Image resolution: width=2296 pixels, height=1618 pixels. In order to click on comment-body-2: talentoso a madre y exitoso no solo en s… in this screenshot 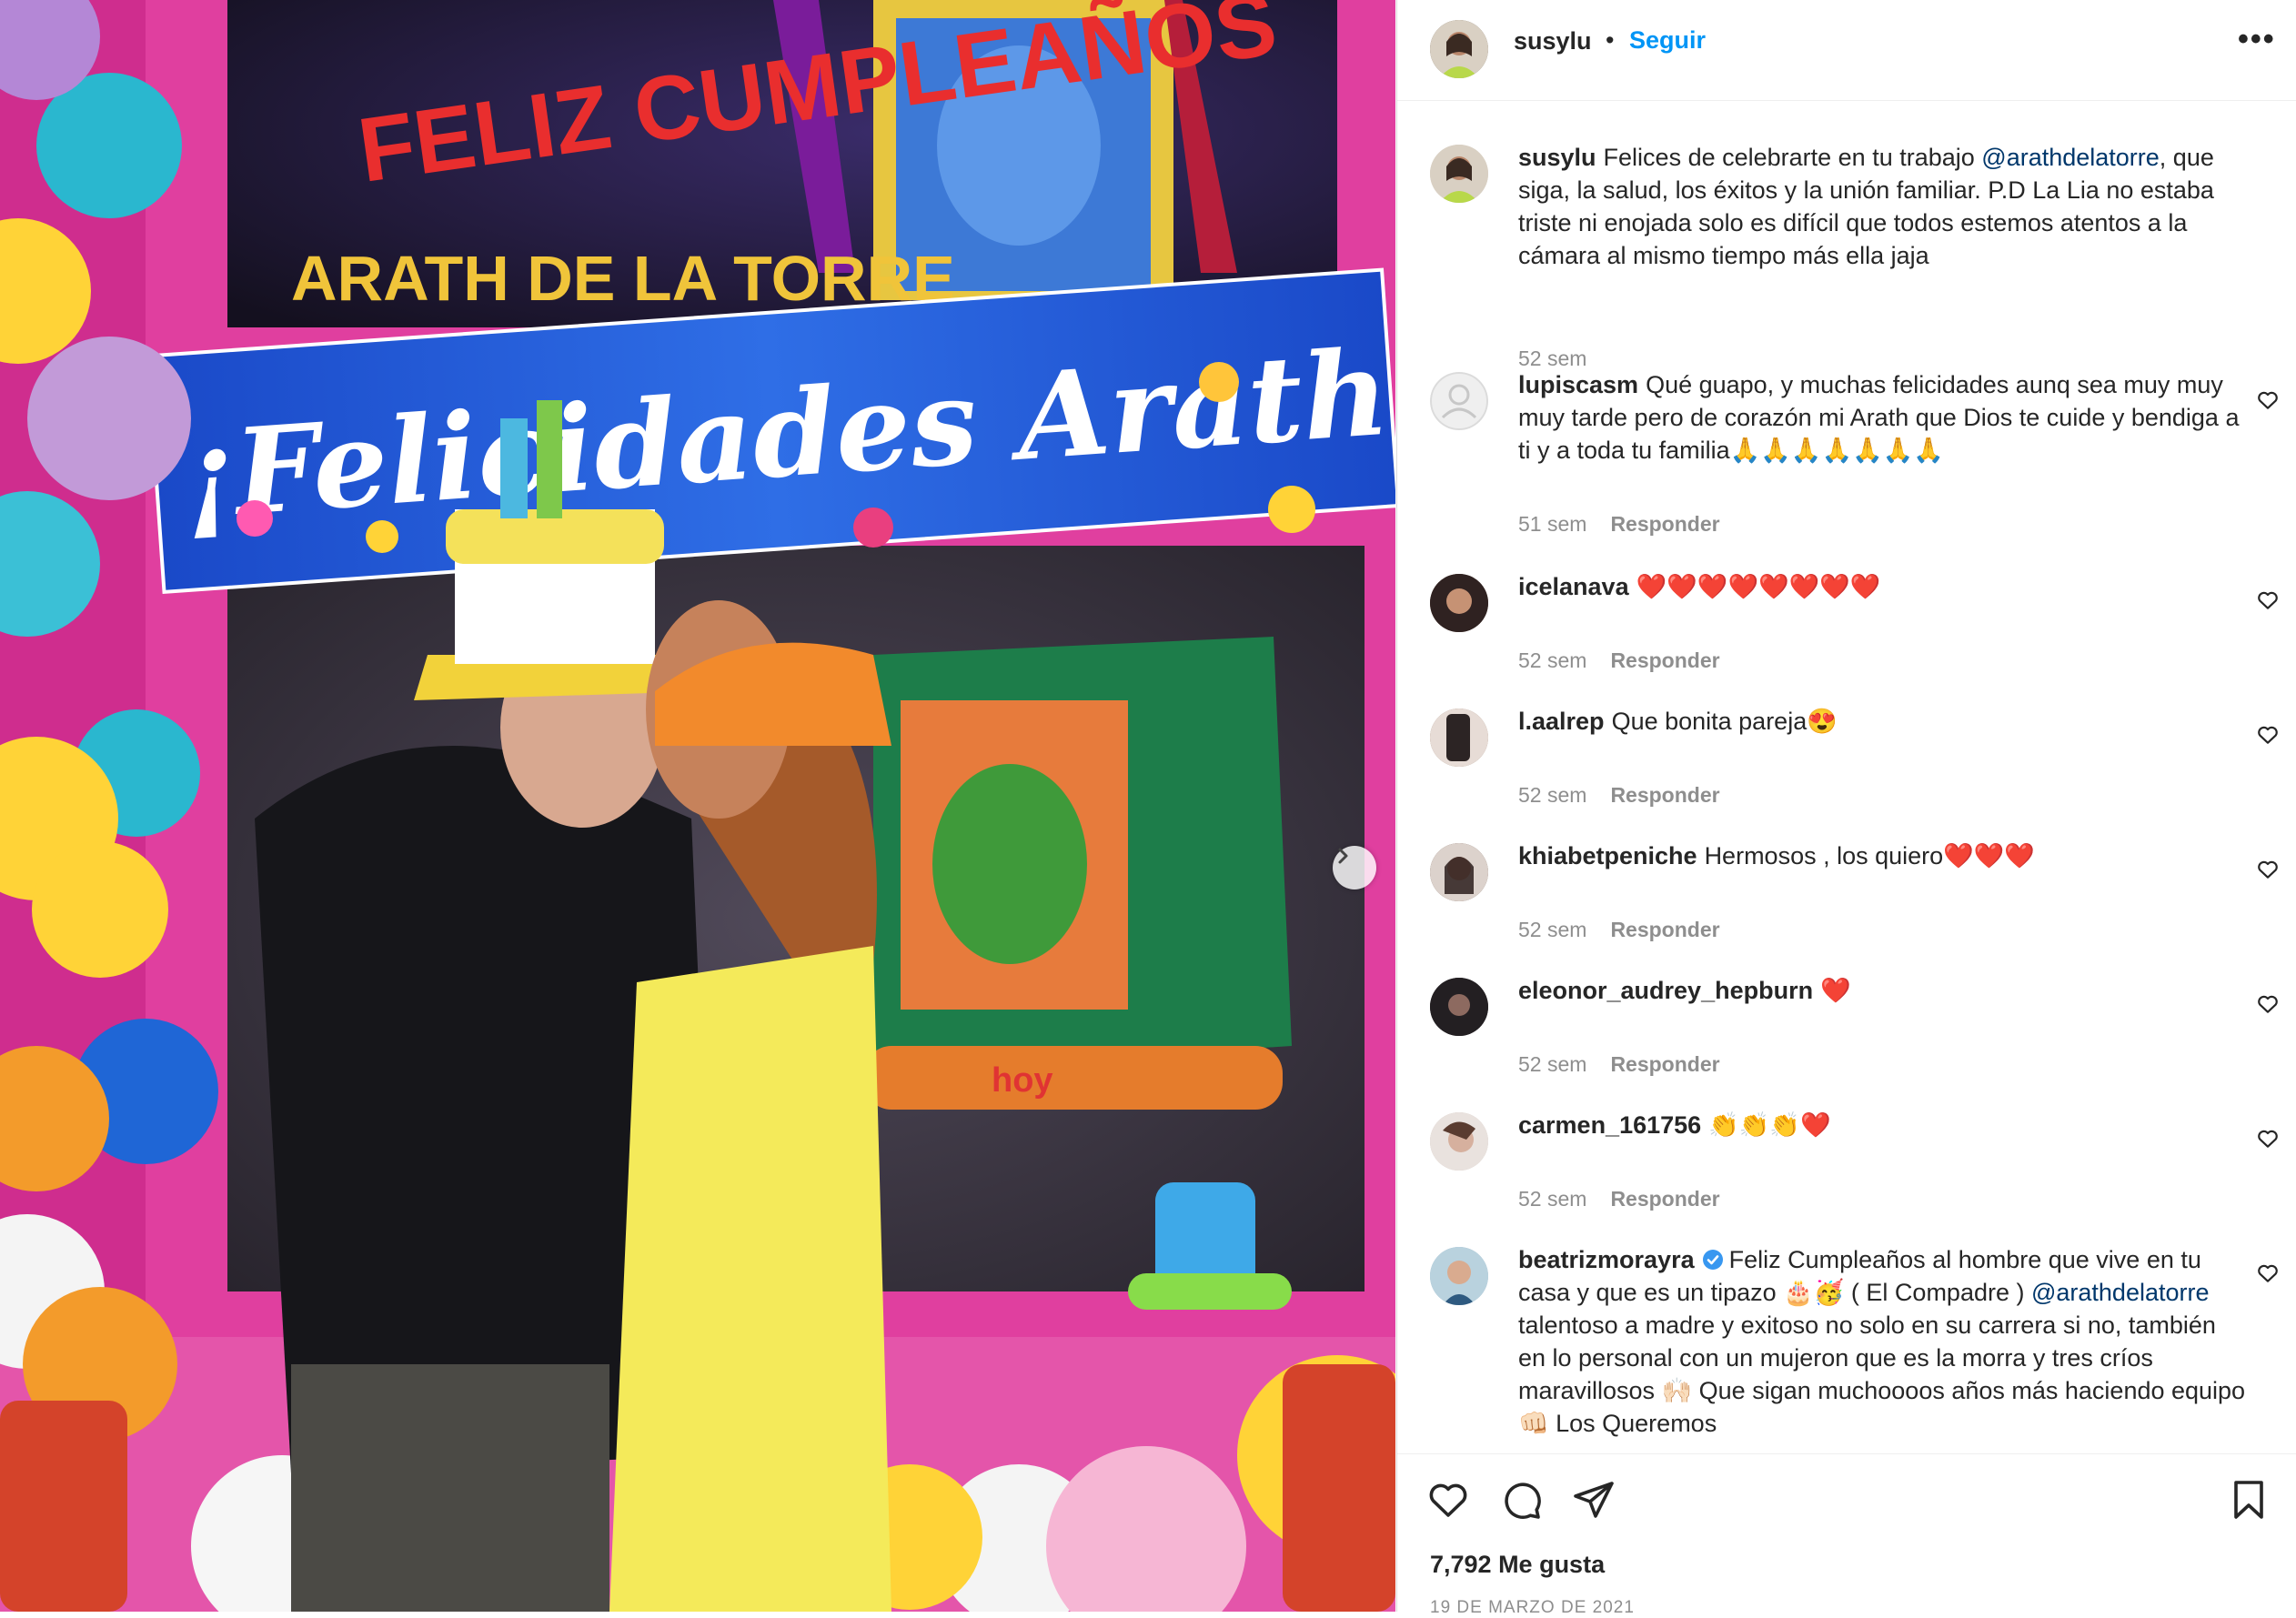, I will do `click(1882, 1374)`.